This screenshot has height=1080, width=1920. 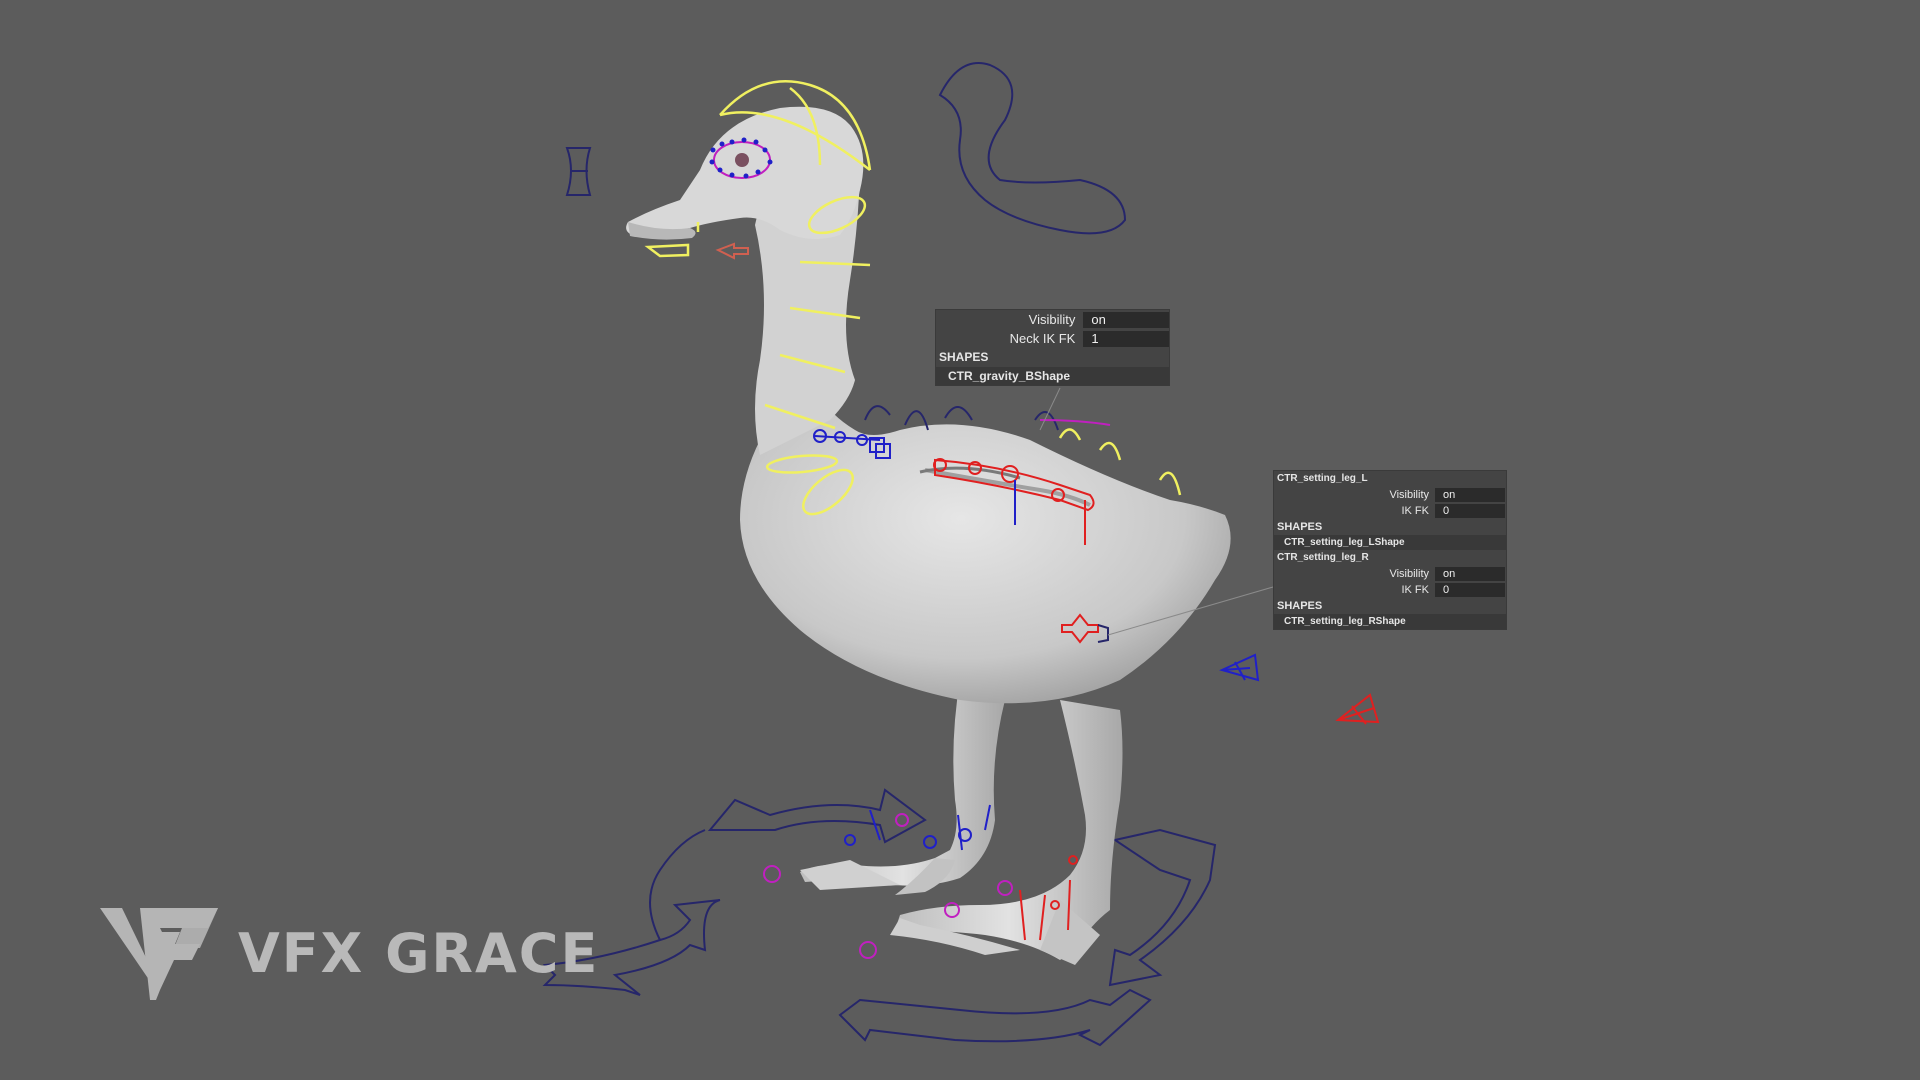 I want to click on neck-ikfk-field: 1, so click(x=1126, y=338).